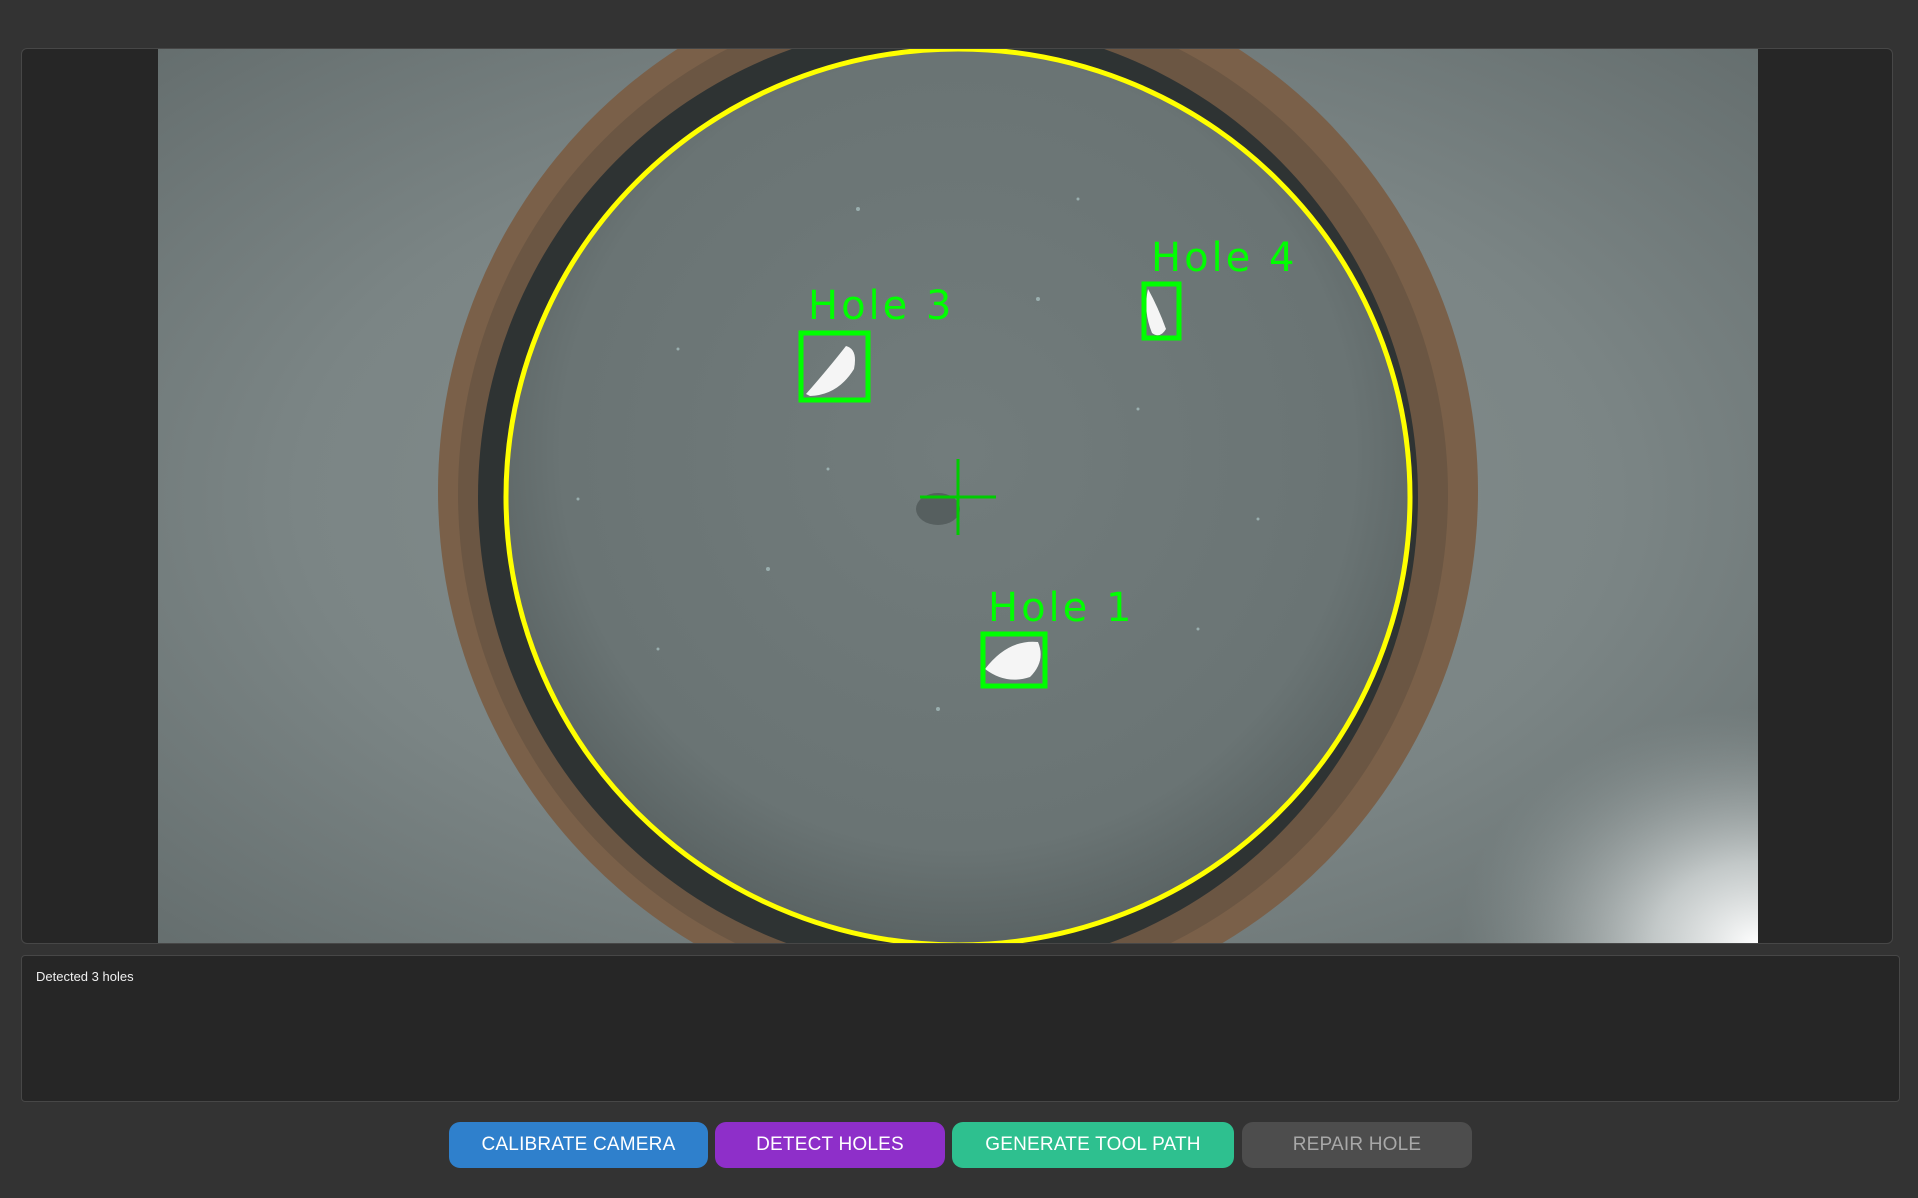 The width and height of the screenshot is (1918, 1198). Describe the element at coordinates (1357, 1145) in the screenshot. I see `repair-hole-button: REPAIR HOLE` at that location.